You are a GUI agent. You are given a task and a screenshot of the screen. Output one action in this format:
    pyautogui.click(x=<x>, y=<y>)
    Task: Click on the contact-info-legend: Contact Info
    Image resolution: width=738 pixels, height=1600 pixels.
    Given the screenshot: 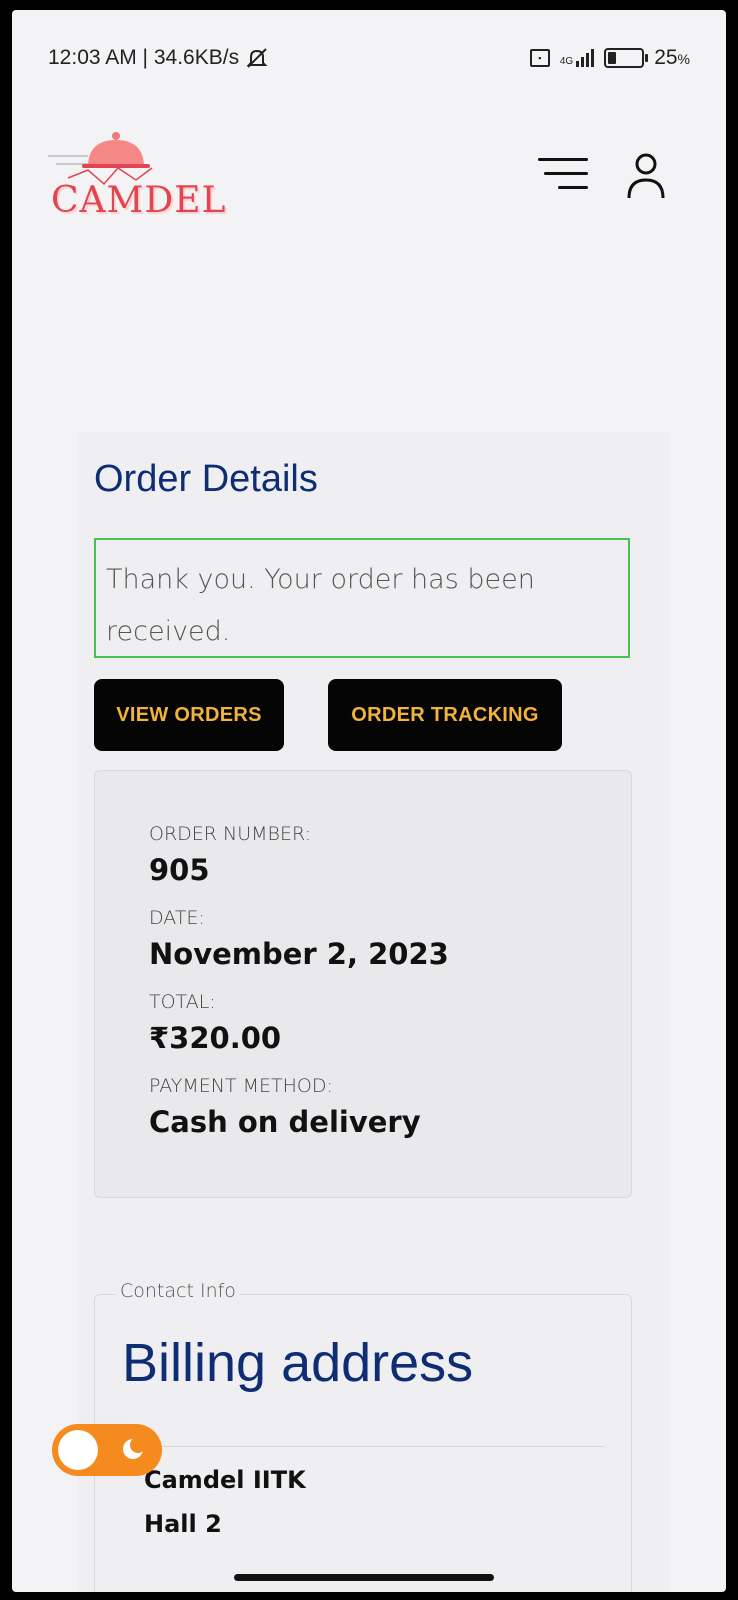 What is the action you would take?
    pyautogui.click(x=178, y=1291)
    